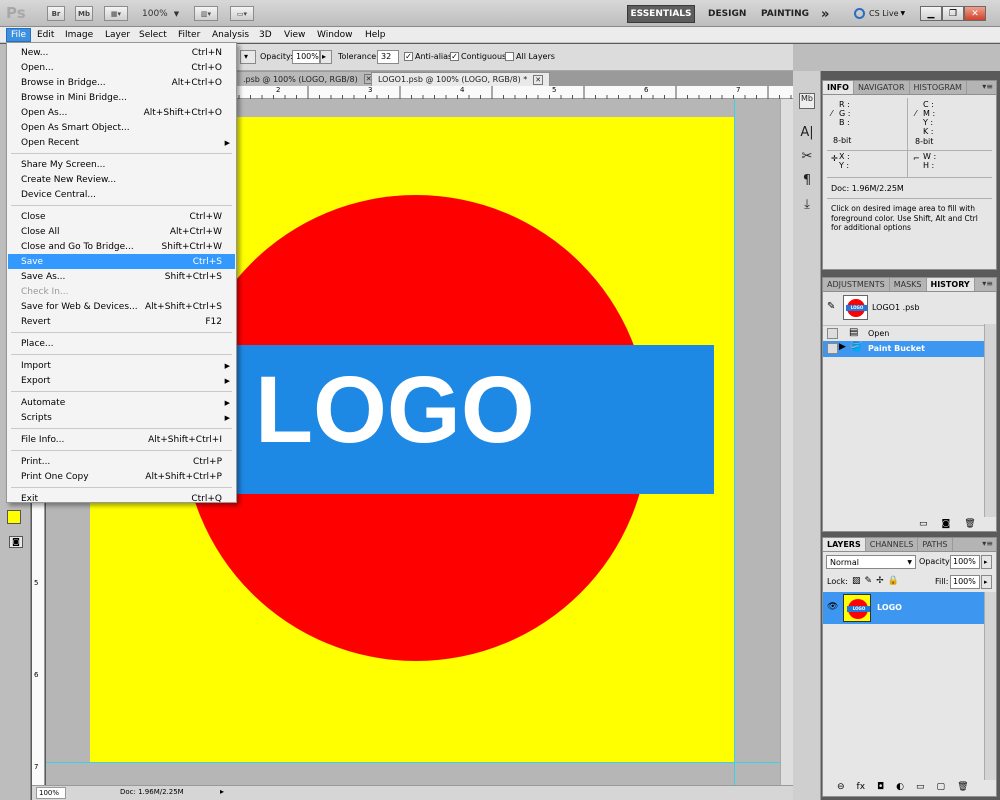 The image size is (1000, 800). What do you see at coordinates (903, 333) in the screenshot?
I see `history-step-open: ▤ Open` at bounding box center [903, 333].